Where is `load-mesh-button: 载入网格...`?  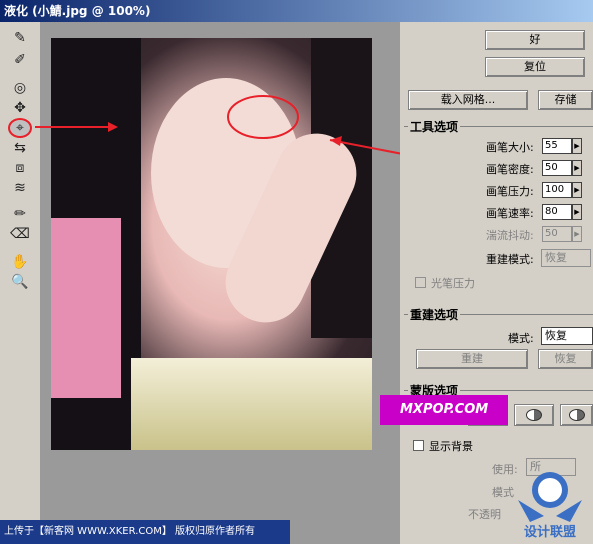 load-mesh-button: 载入网格... is located at coordinates (468, 100).